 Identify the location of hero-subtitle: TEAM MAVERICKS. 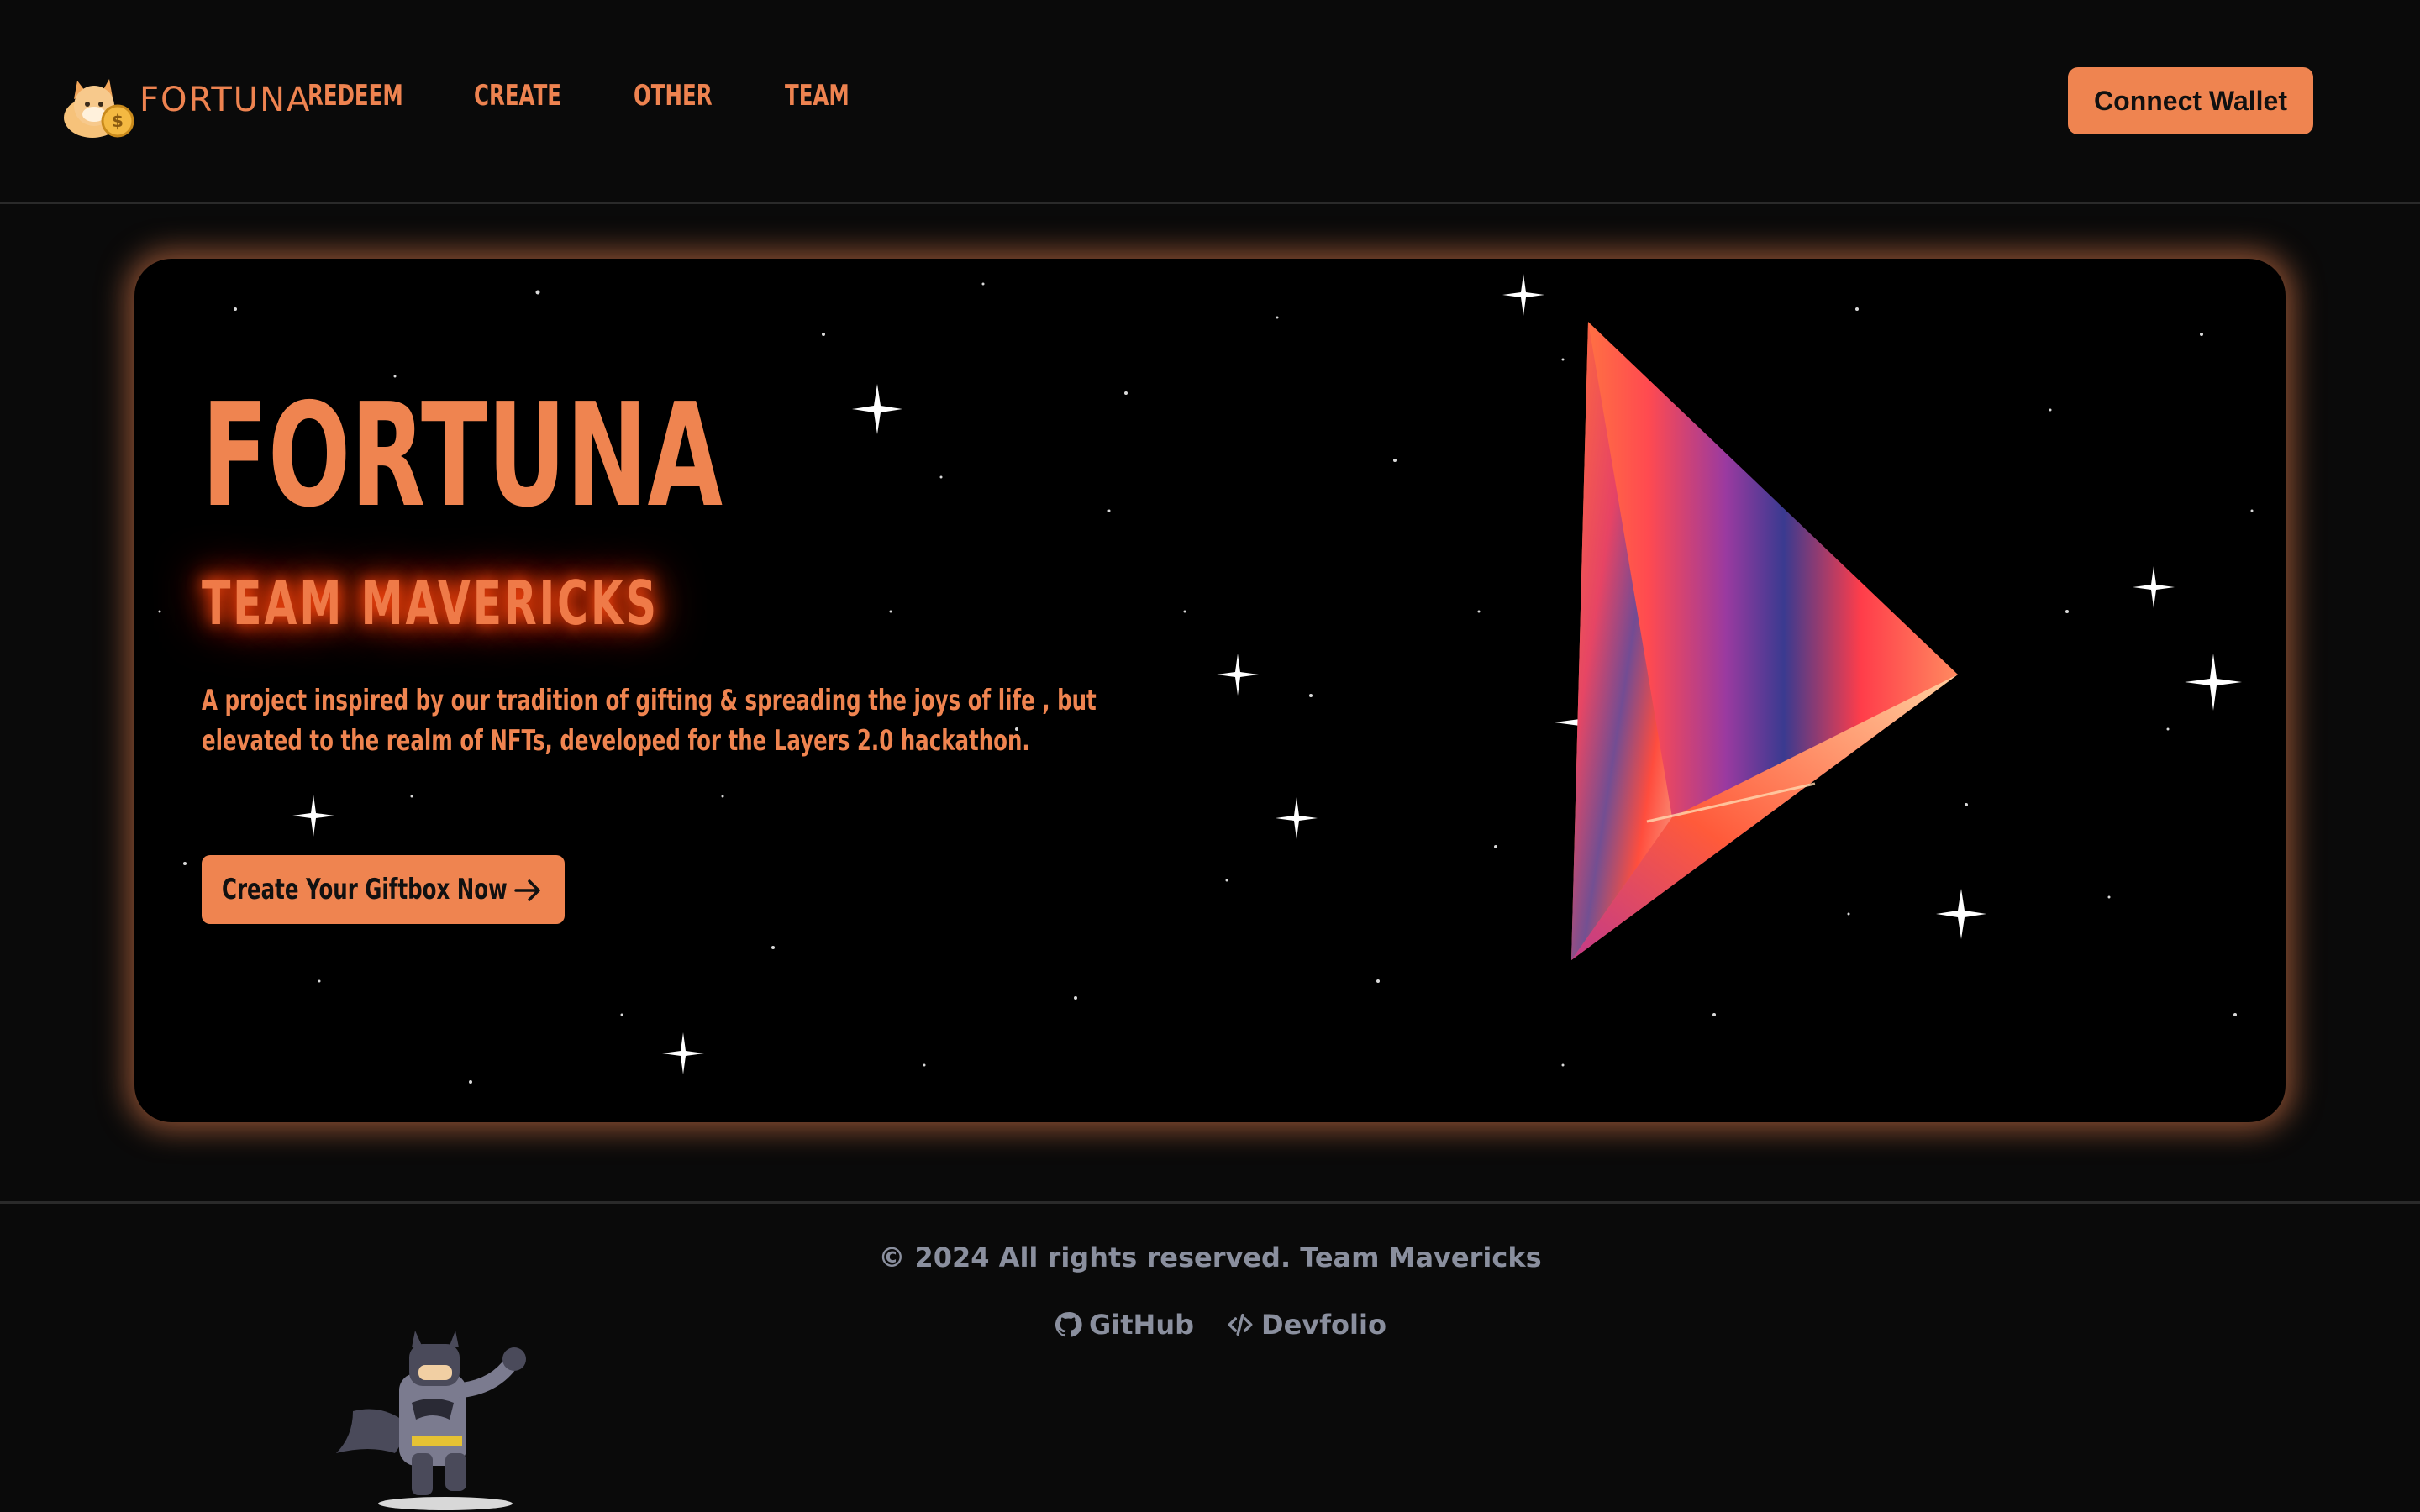
(431, 603).